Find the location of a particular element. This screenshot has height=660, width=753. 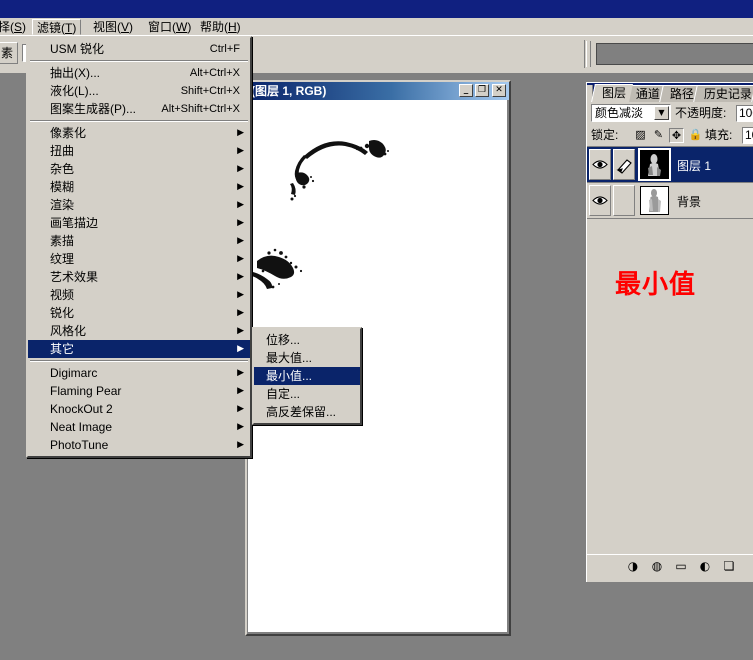

layer-row: 背景 is located at coordinates (670, 201).